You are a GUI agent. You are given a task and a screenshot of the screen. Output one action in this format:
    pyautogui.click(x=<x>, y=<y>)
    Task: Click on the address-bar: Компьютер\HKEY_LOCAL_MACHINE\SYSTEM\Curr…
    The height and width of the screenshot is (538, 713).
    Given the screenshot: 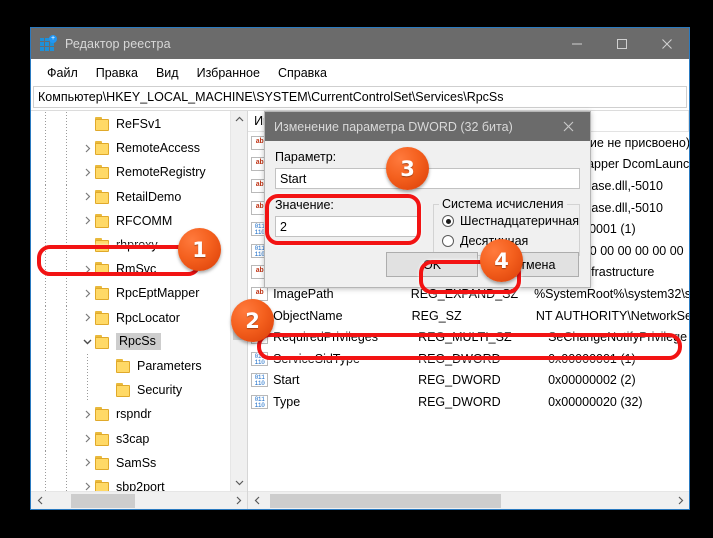 What is the action you would take?
    pyautogui.click(x=360, y=97)
    